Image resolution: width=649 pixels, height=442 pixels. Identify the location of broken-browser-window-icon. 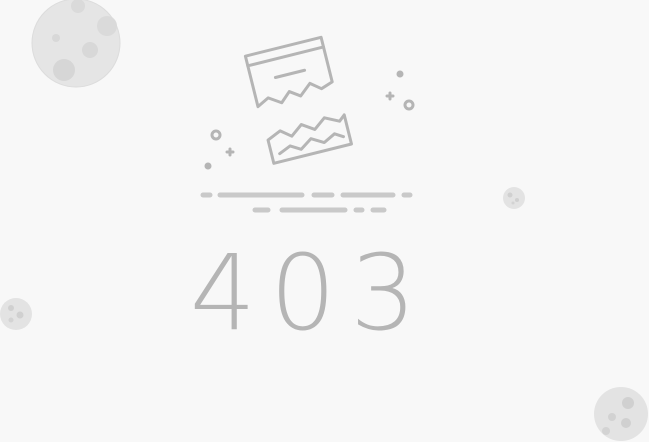
(307, 124).